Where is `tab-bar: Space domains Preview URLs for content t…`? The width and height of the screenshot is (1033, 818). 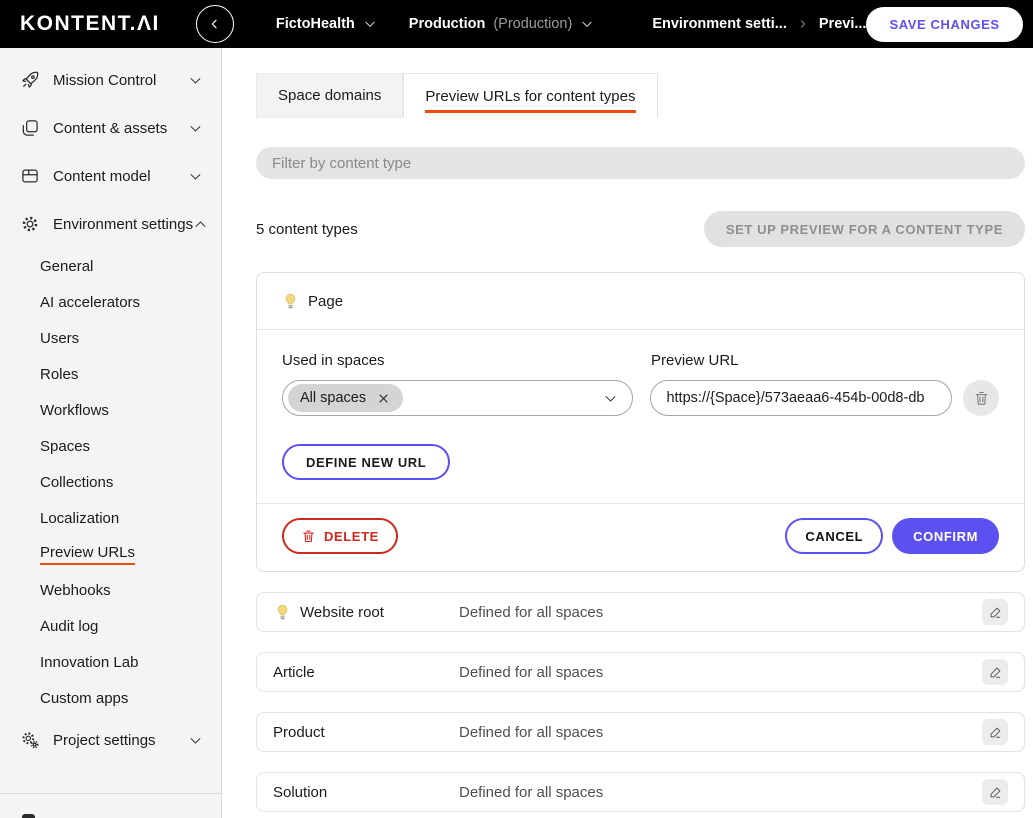 tab-bar: Space domains Preview URLs for content t… is located at coordinates (644, 95).